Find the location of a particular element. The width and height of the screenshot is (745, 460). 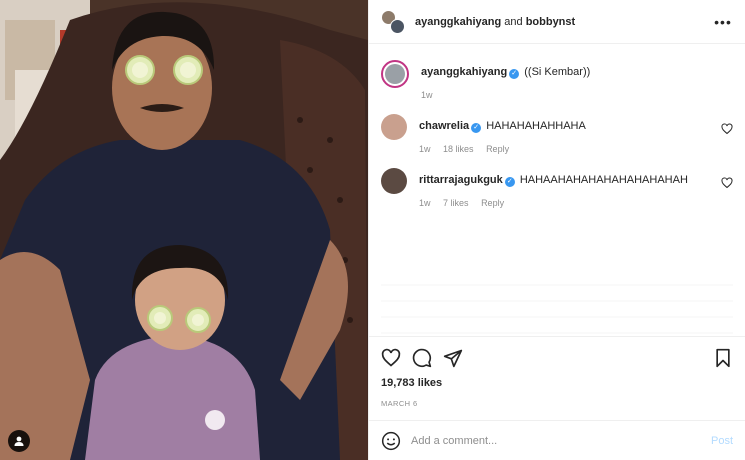

post-authors: ayanggkahiyang and bobbynst is located at coordinates (564, 22).